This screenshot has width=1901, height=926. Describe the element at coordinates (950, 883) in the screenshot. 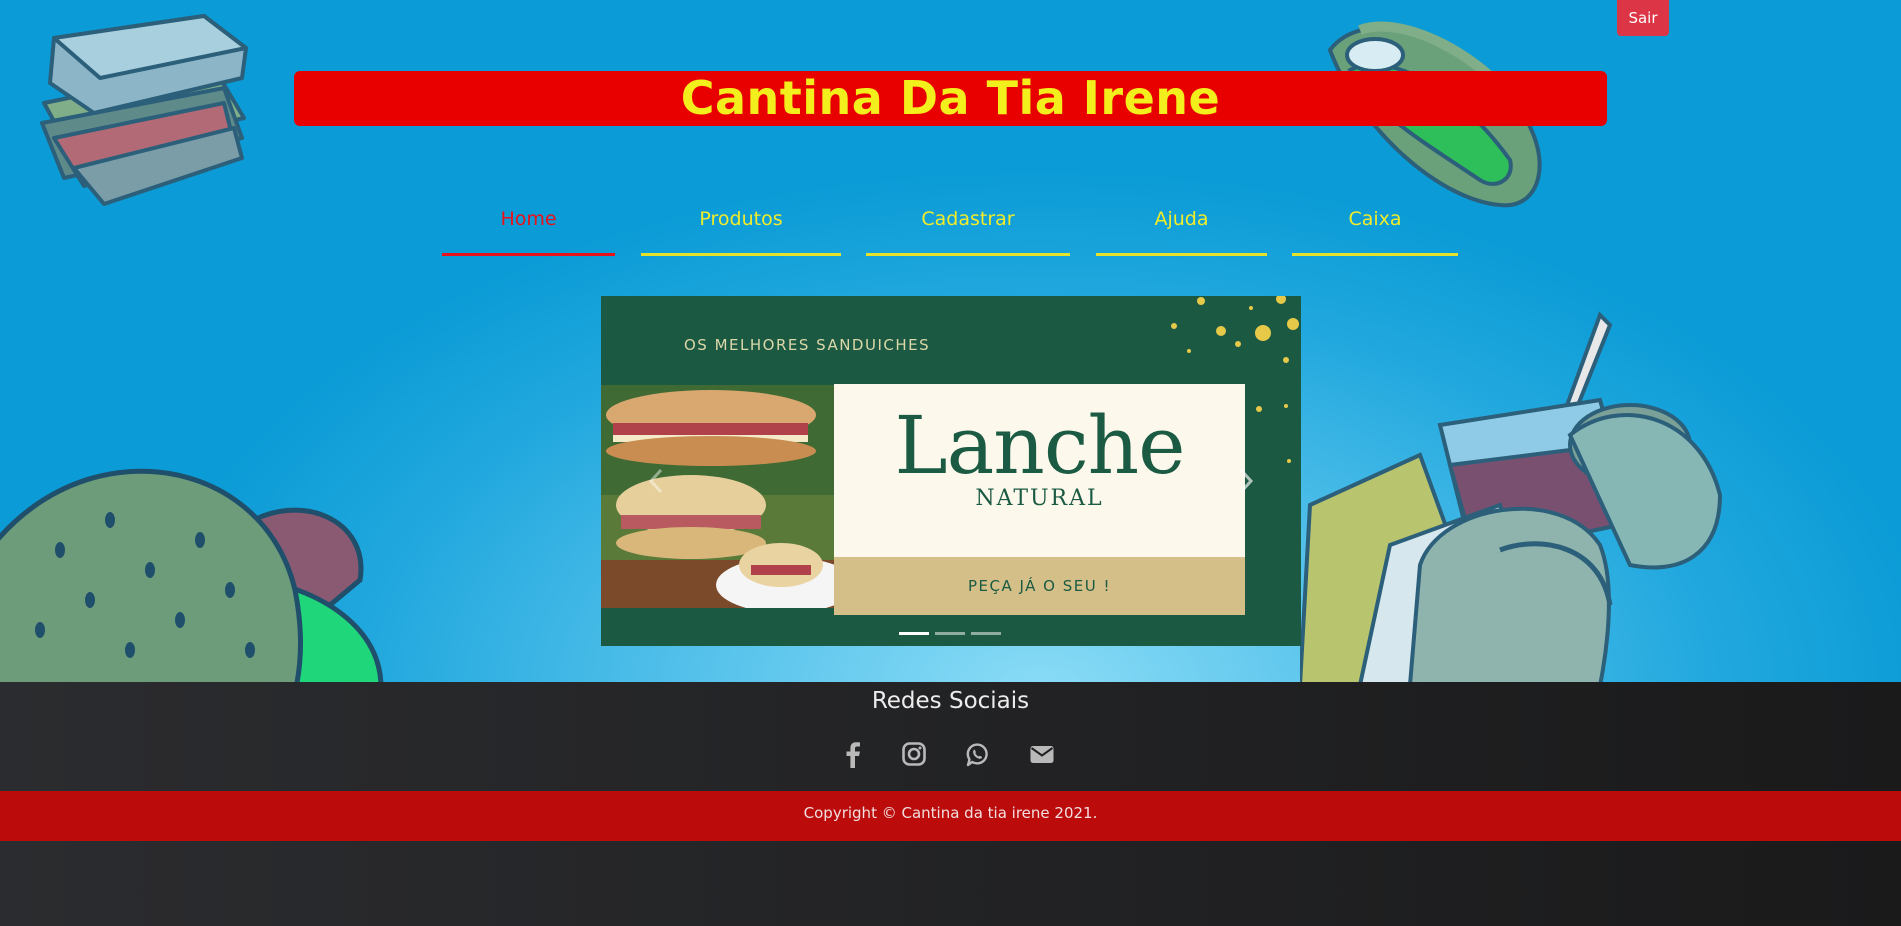

I see `page-bottom` at that location.